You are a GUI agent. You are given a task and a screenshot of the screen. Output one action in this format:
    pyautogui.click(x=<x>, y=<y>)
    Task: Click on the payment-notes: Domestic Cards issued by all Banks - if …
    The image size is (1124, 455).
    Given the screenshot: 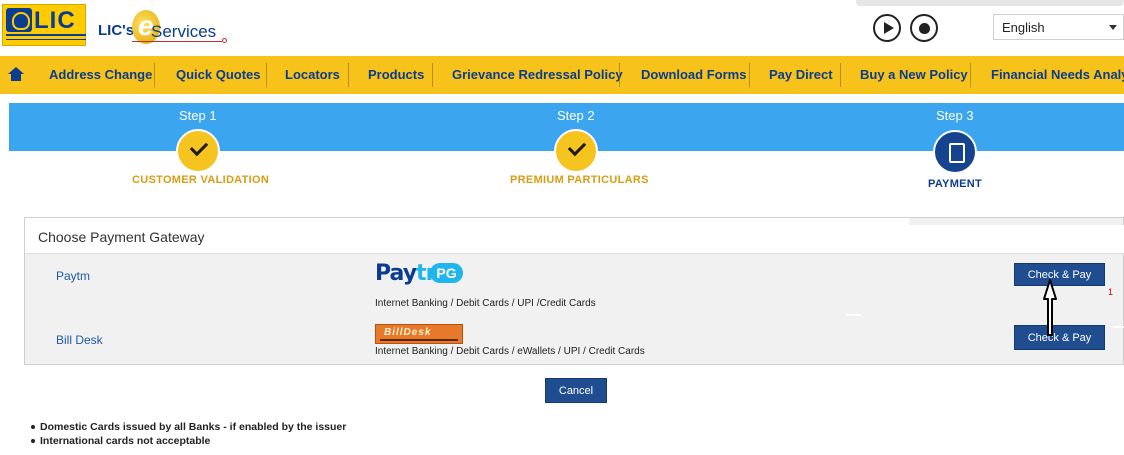 What is the action you would take?
    pyautogui.click(x=285, y=434)
    